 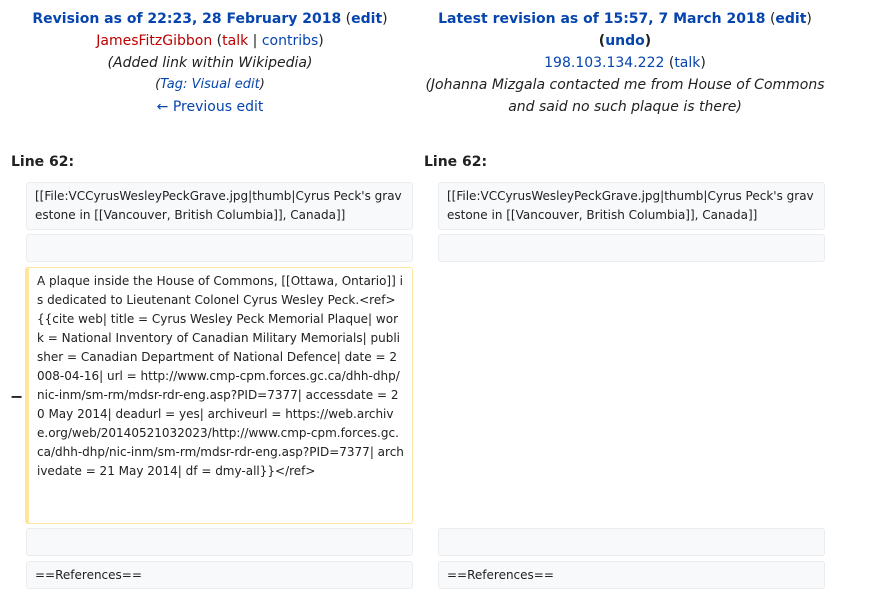 I want to click on right-references-line: ==References==, so click(x=631, y=575).